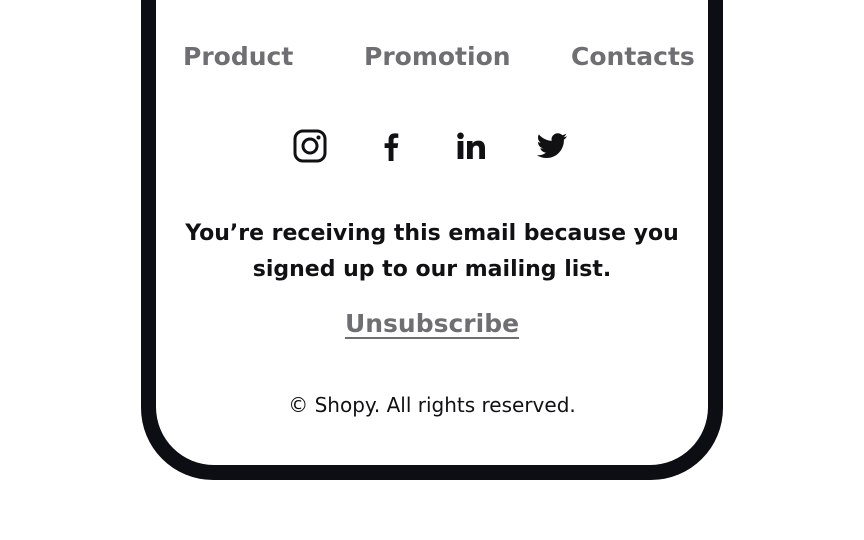 The image size is (864, 540). What do you see at coordinates (432, 233) in the screenshot?
I see `notice-line-1: You’re receiving this email because you` at bounding box center [432, 233].